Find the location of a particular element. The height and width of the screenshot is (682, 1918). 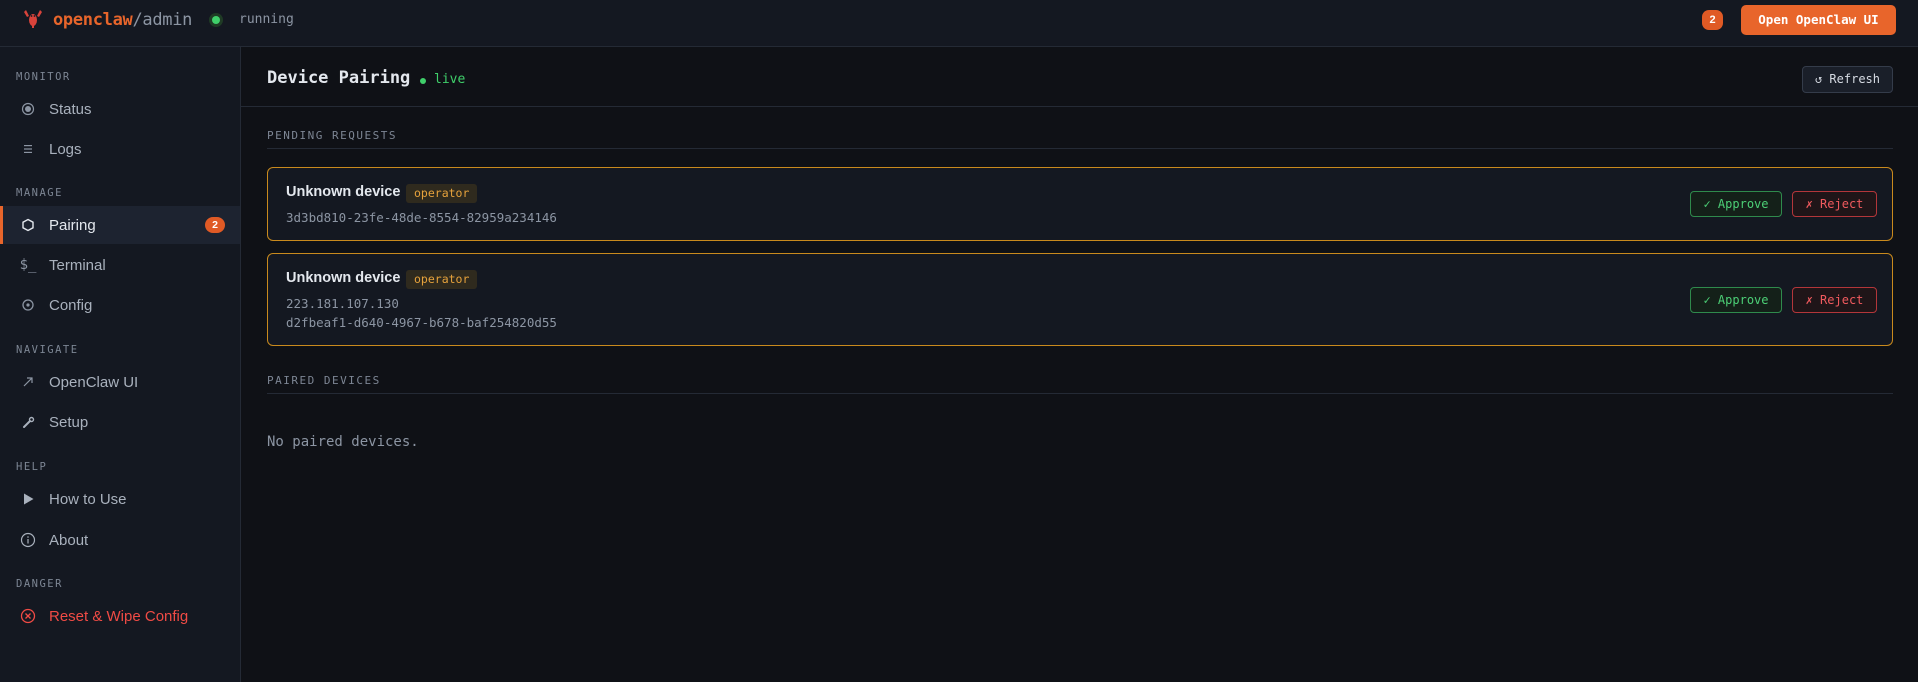

play-icon is located at coordinates (28, 499).